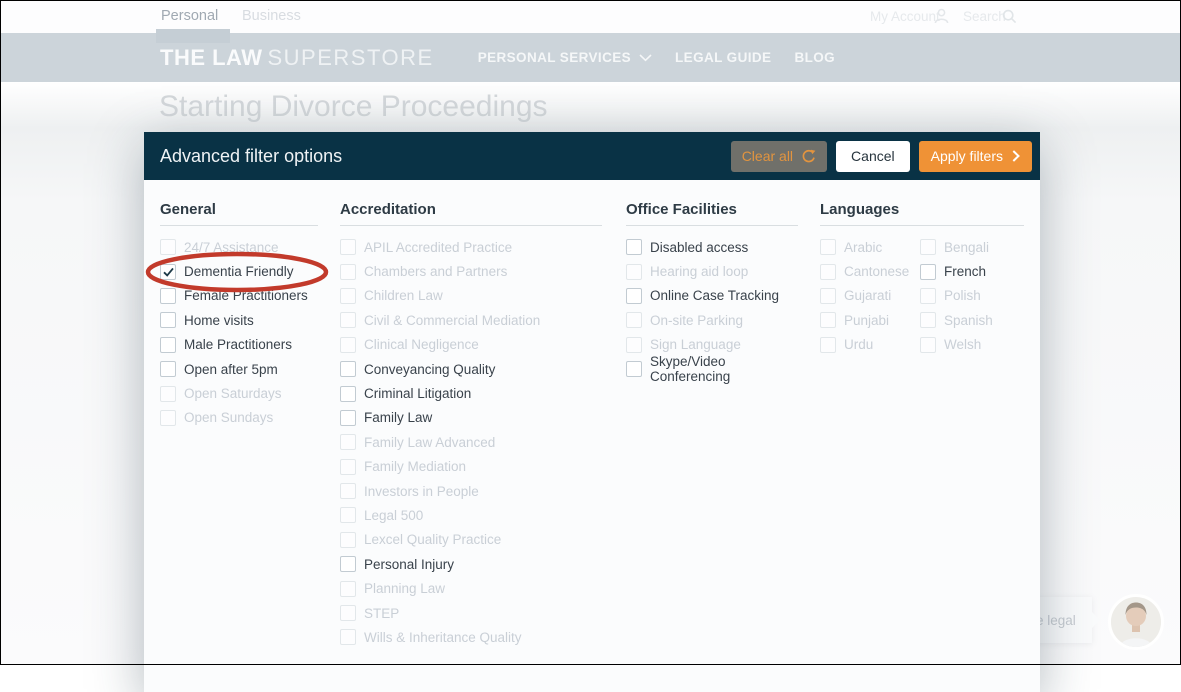 Image resolution: width=1181 pixels, height=692 pixels. What do you see at coordinates (433, 540) in the screenshot?
I see `checkbox-label: Lexcel Quality Practice` at bounding box center [433, 540].